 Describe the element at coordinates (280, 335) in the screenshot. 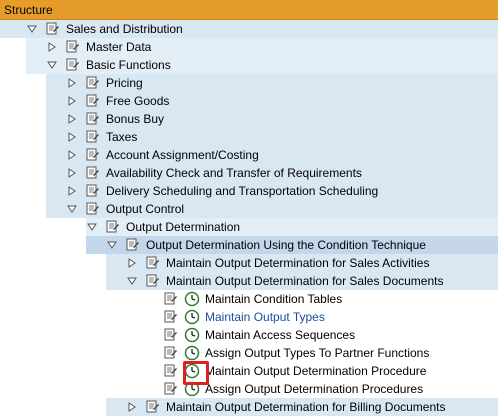

I see `tree-label: Maintain Access Sequences` at that location.